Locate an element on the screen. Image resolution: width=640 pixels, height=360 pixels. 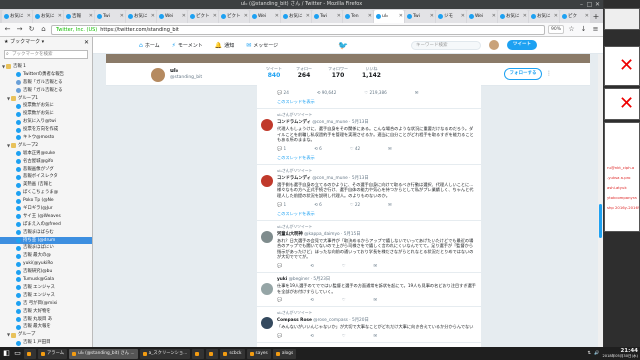
bookmark-item: 吉報「ガル吉報とる is located at coordinates (46, 91).